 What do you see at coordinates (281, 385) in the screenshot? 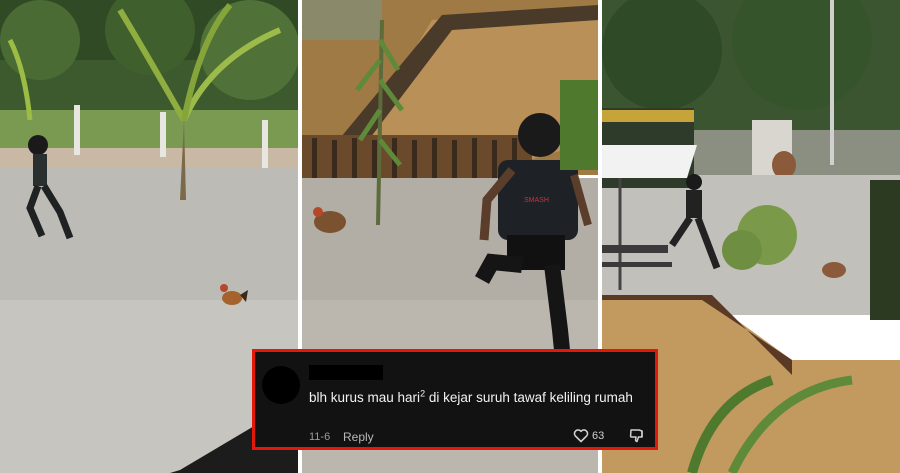
I see `avatar` at bounding box center [281, 385].